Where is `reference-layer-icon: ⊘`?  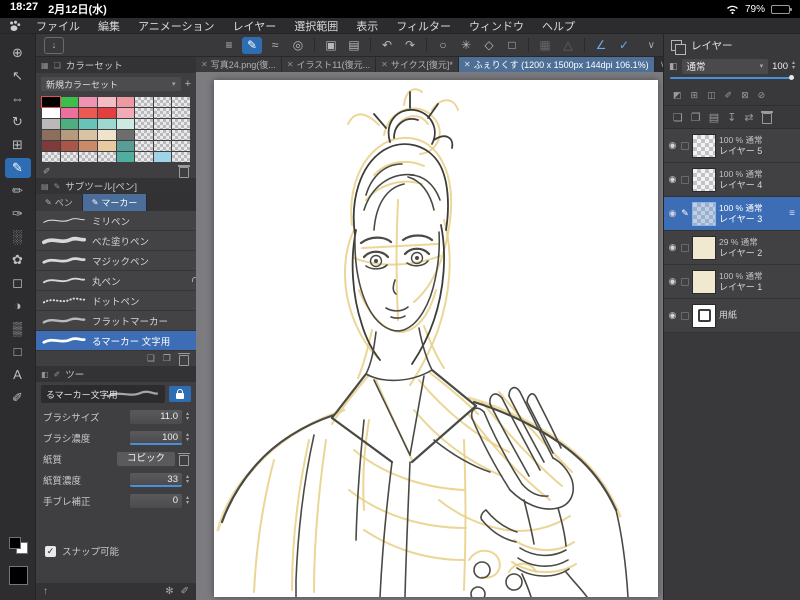
reference-layer-icon: ⊘ is located at coordinates (762, 95).